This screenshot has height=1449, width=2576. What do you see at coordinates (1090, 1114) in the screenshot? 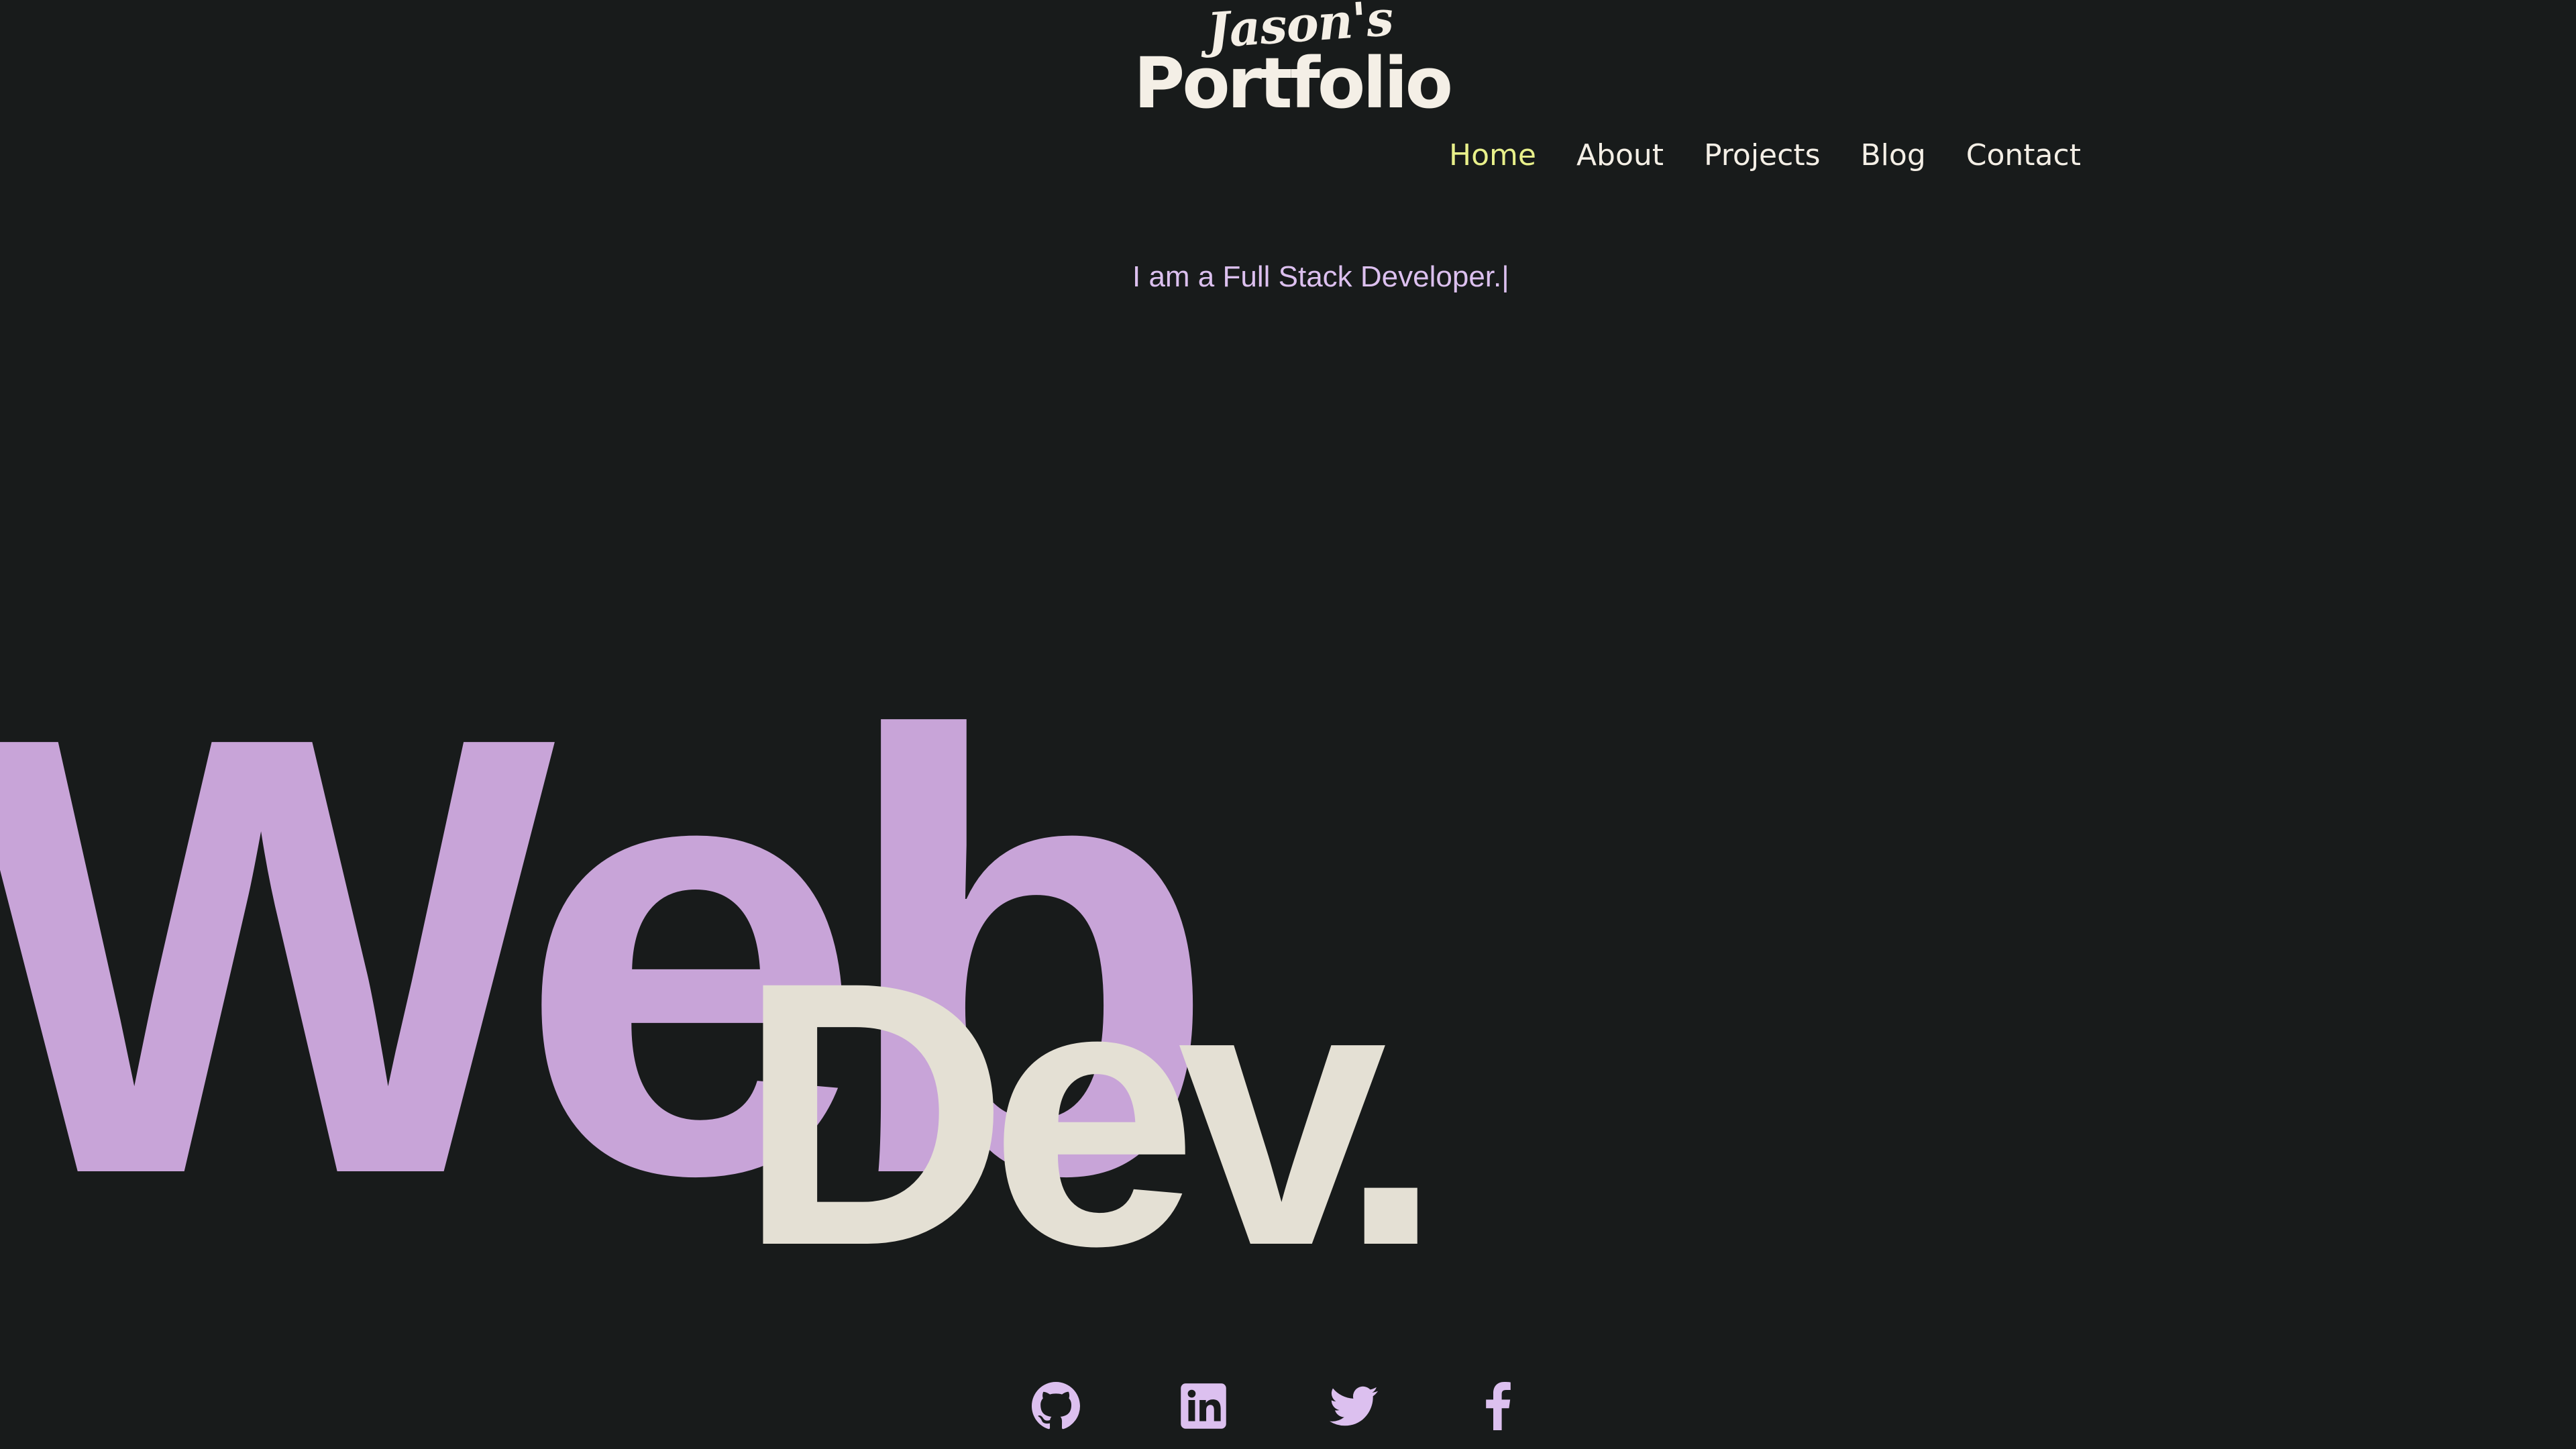
I see `hero-word-dev: Dev.` at bounding box center [1090, 1114].